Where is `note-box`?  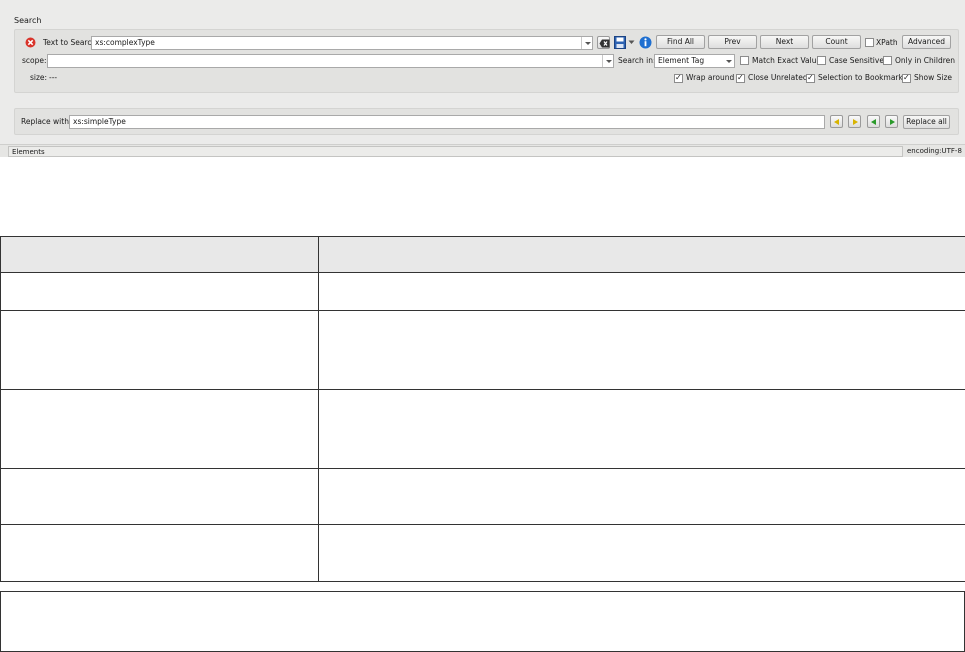
note-box is located at coordinates (482, 621).